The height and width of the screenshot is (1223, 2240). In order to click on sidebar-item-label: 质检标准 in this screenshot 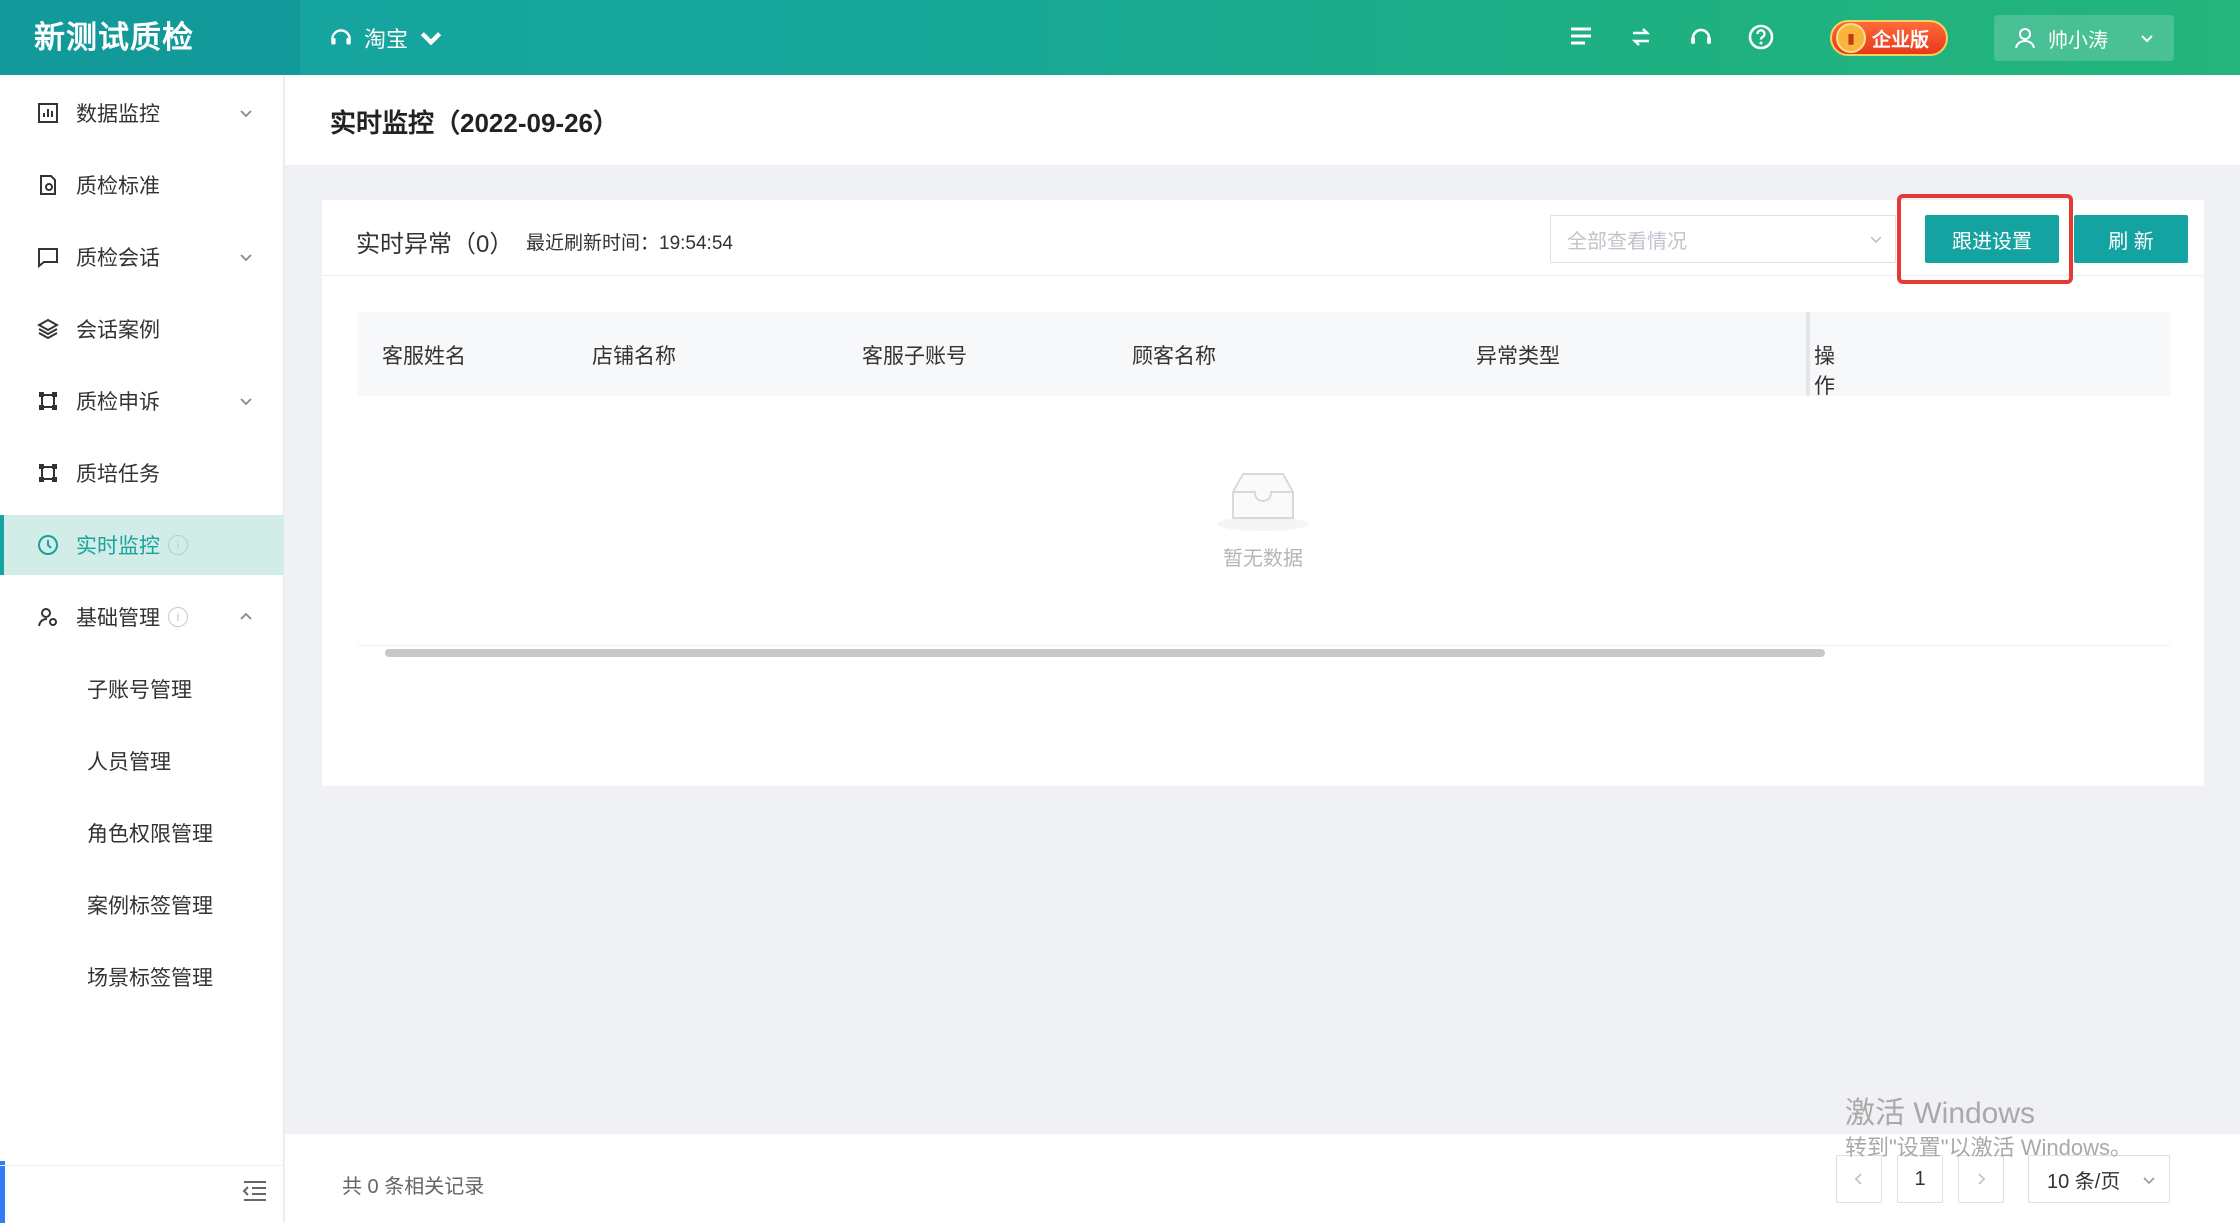, I will do `click(118, 186)`.